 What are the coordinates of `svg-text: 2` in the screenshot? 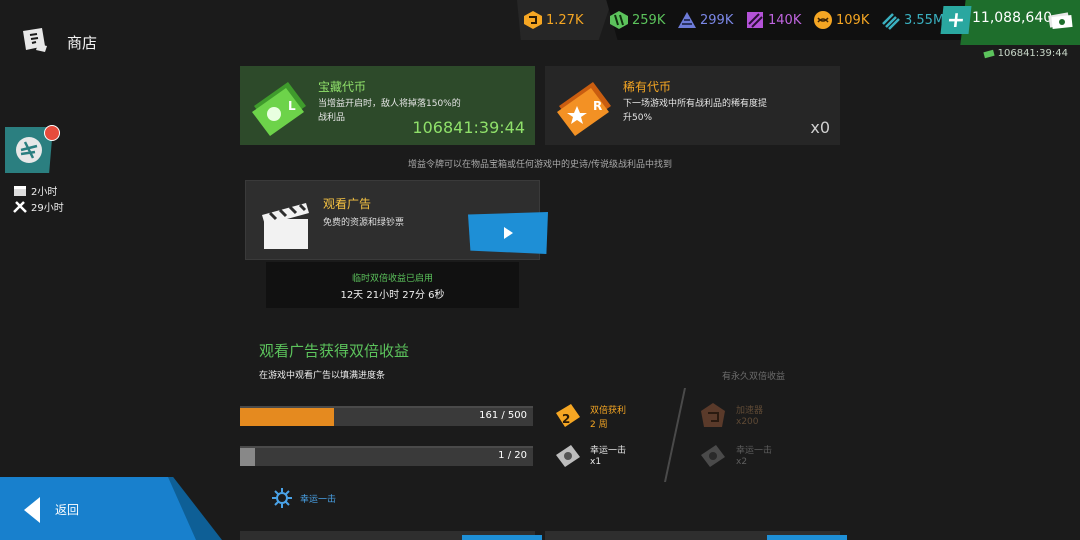 It's located at (566, 419).